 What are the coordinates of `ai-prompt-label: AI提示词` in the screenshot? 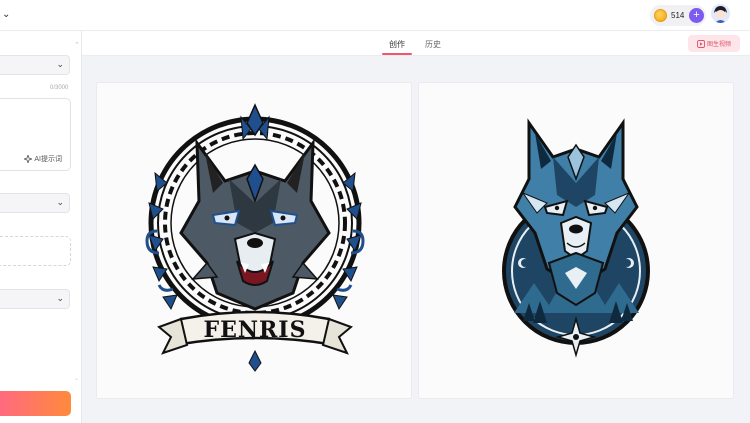 It's located at (48, 159).